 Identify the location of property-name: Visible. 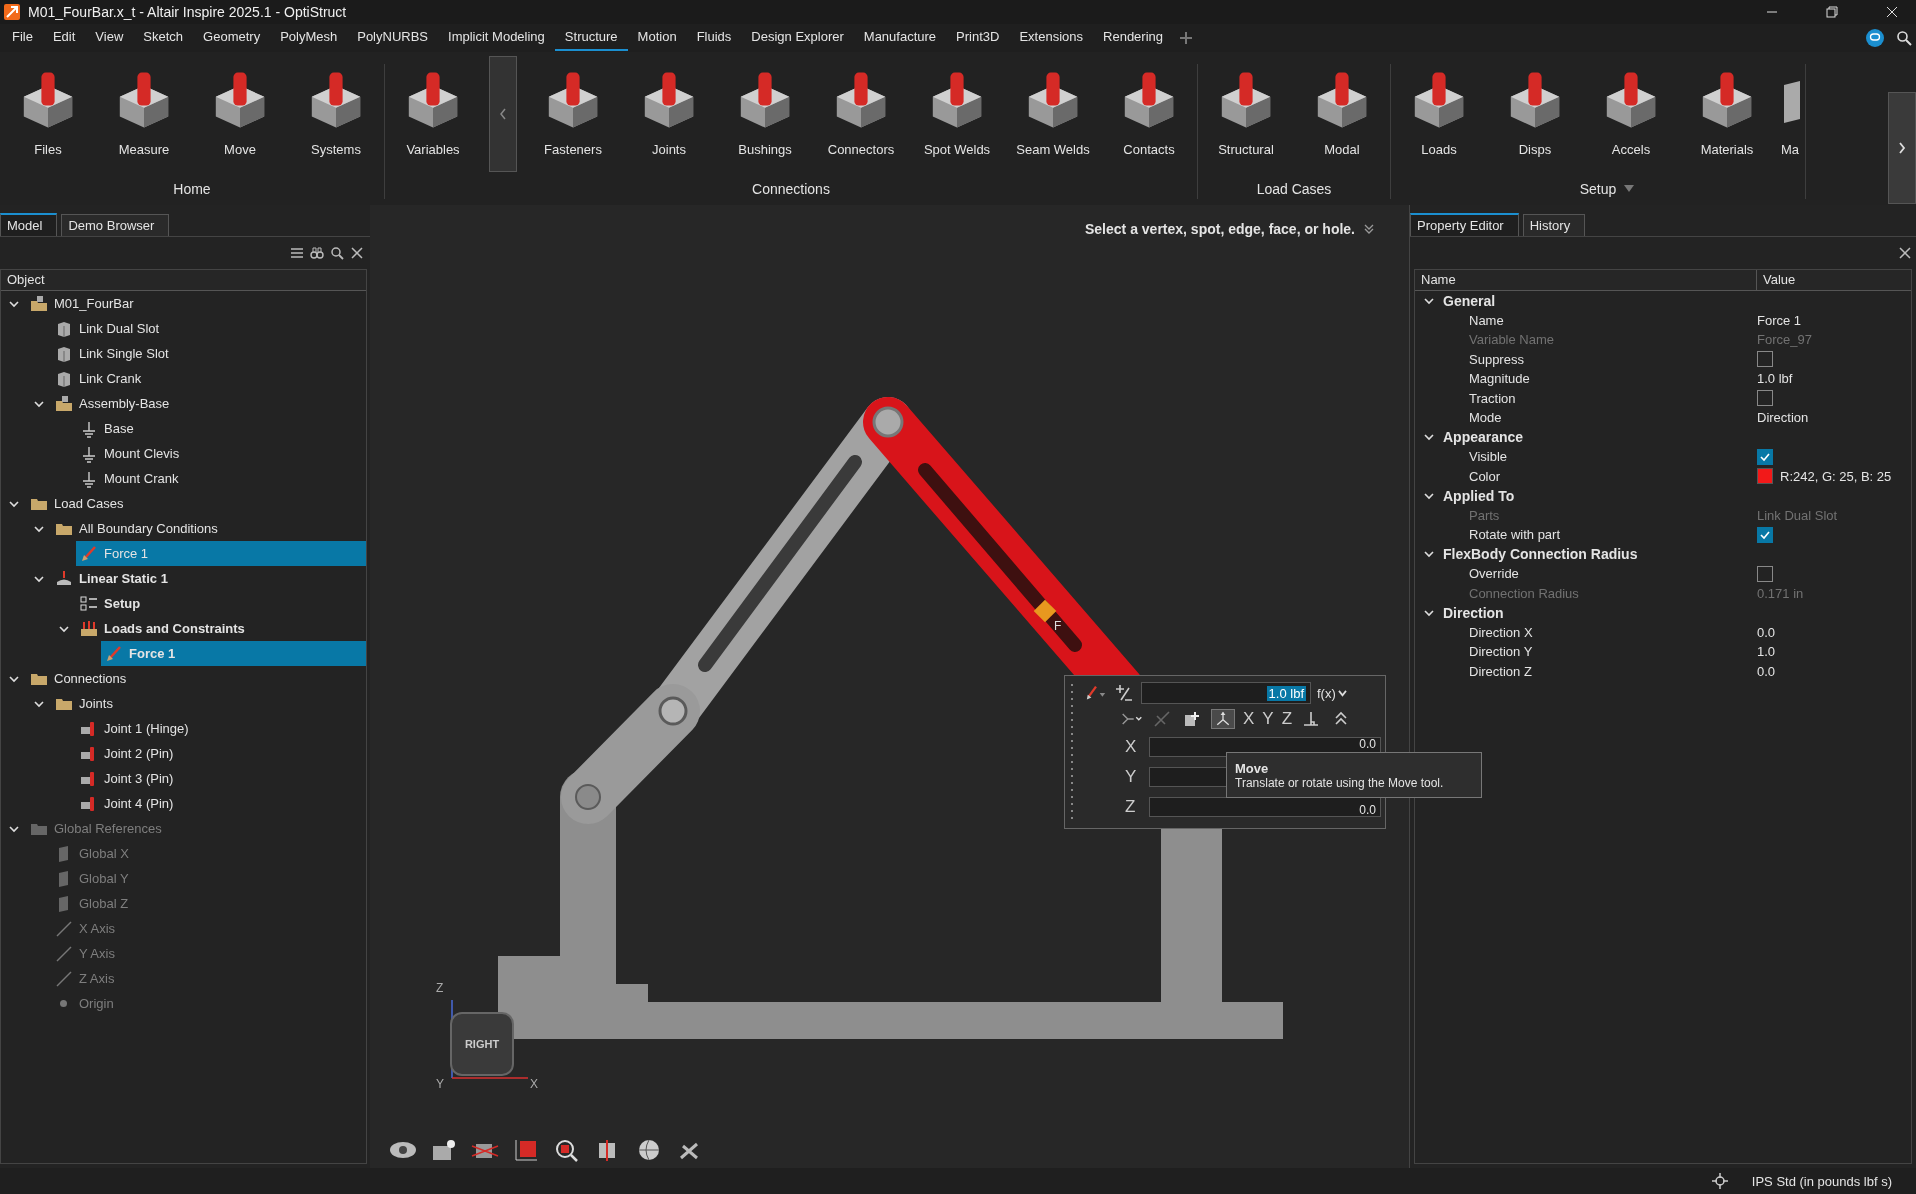
(1488, 457).